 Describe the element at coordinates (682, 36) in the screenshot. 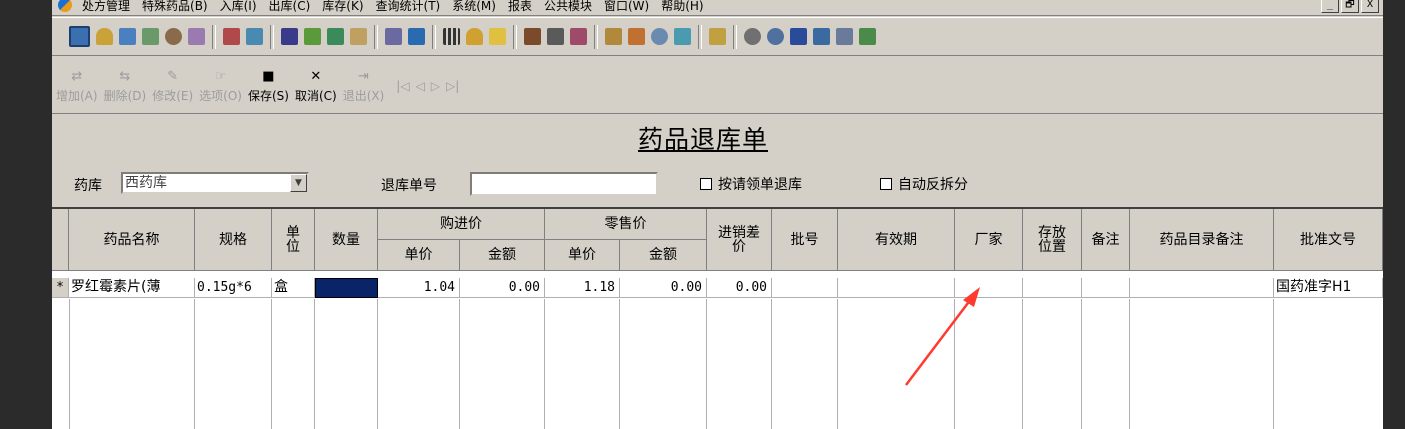

I see `chart-icon` at that location.